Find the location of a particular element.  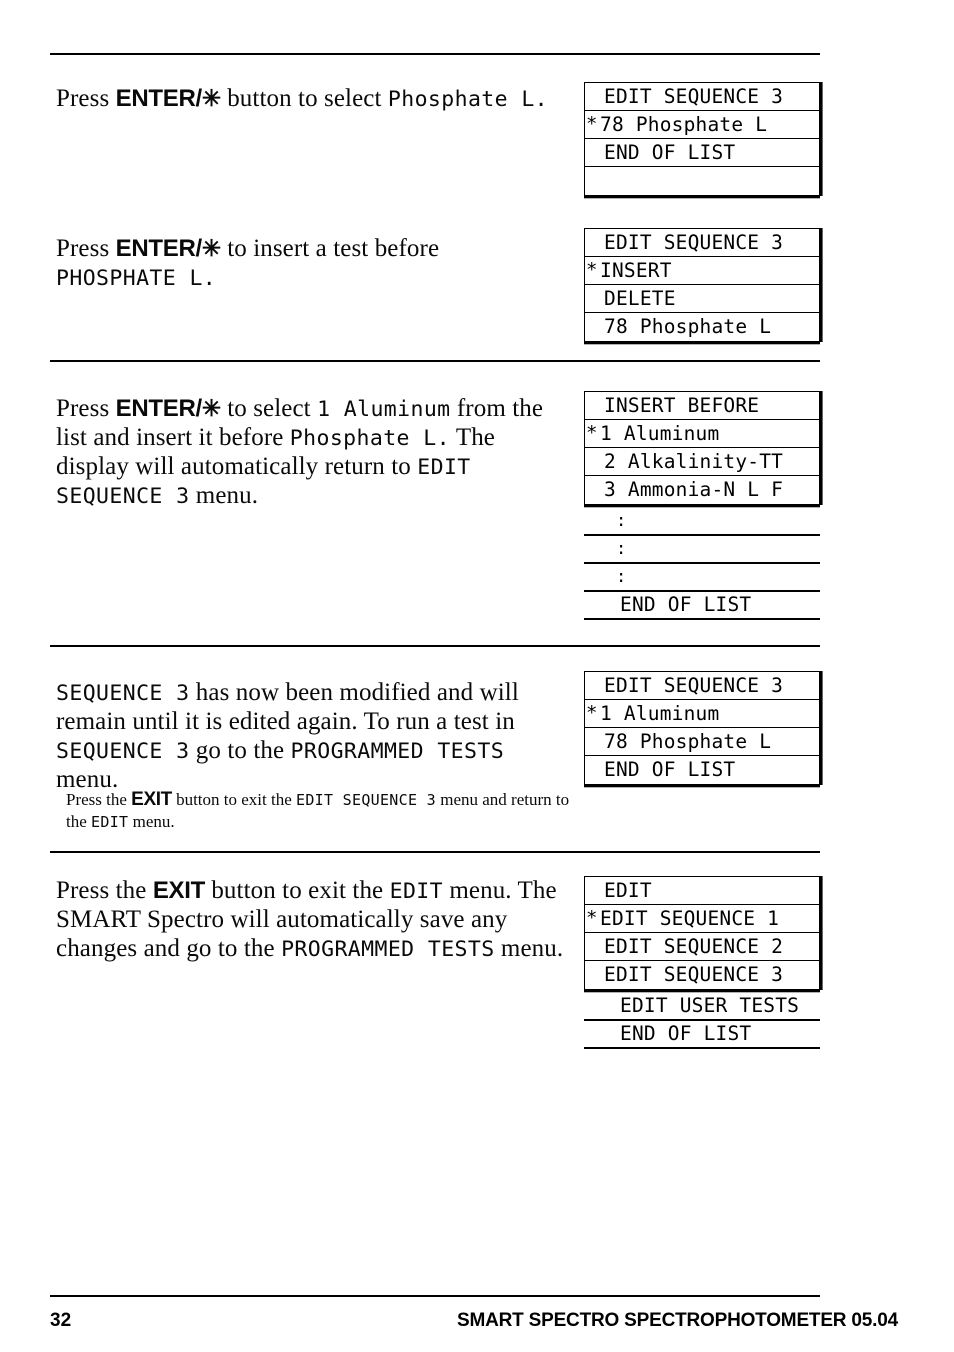

lcd-row-label: INSERT BEFORE is located at coordinates (682, 405).